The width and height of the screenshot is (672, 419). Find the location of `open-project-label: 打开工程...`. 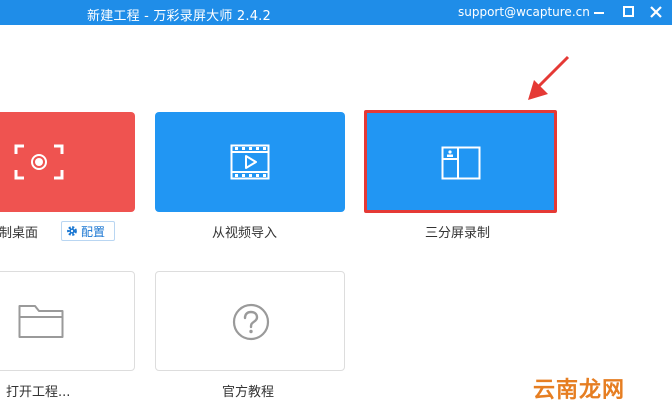

open-project-label: 打开工程... is located at coordinates (38, 392).